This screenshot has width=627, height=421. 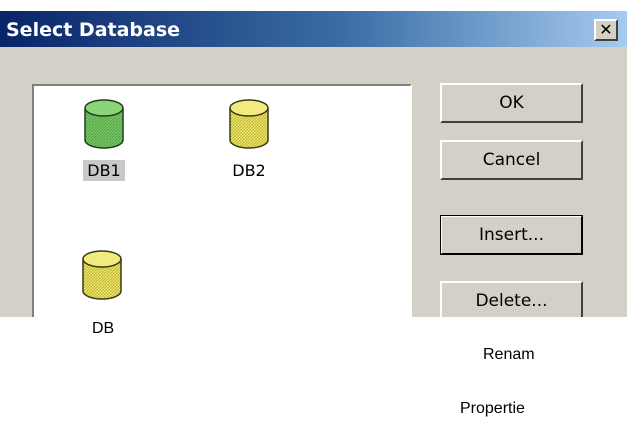 I want to click on properties-button: Propertie, so click(x=492, y=409).